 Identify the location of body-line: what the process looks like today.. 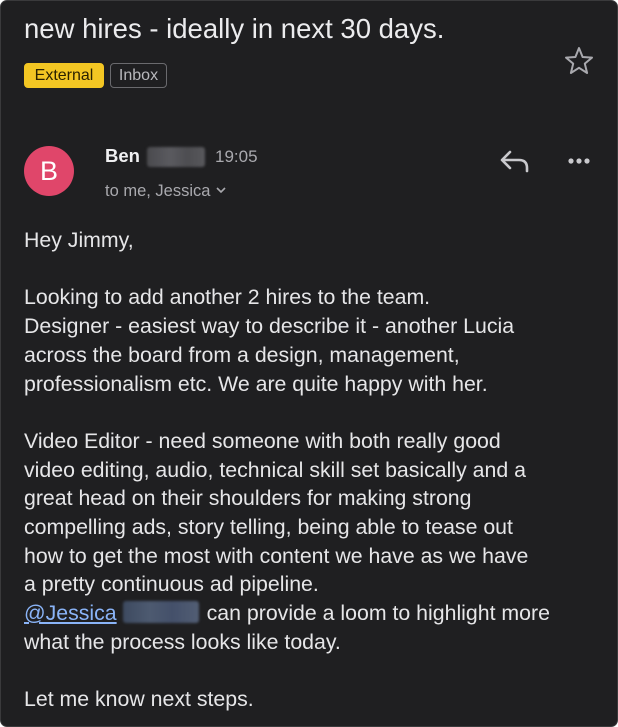
(182, 641).